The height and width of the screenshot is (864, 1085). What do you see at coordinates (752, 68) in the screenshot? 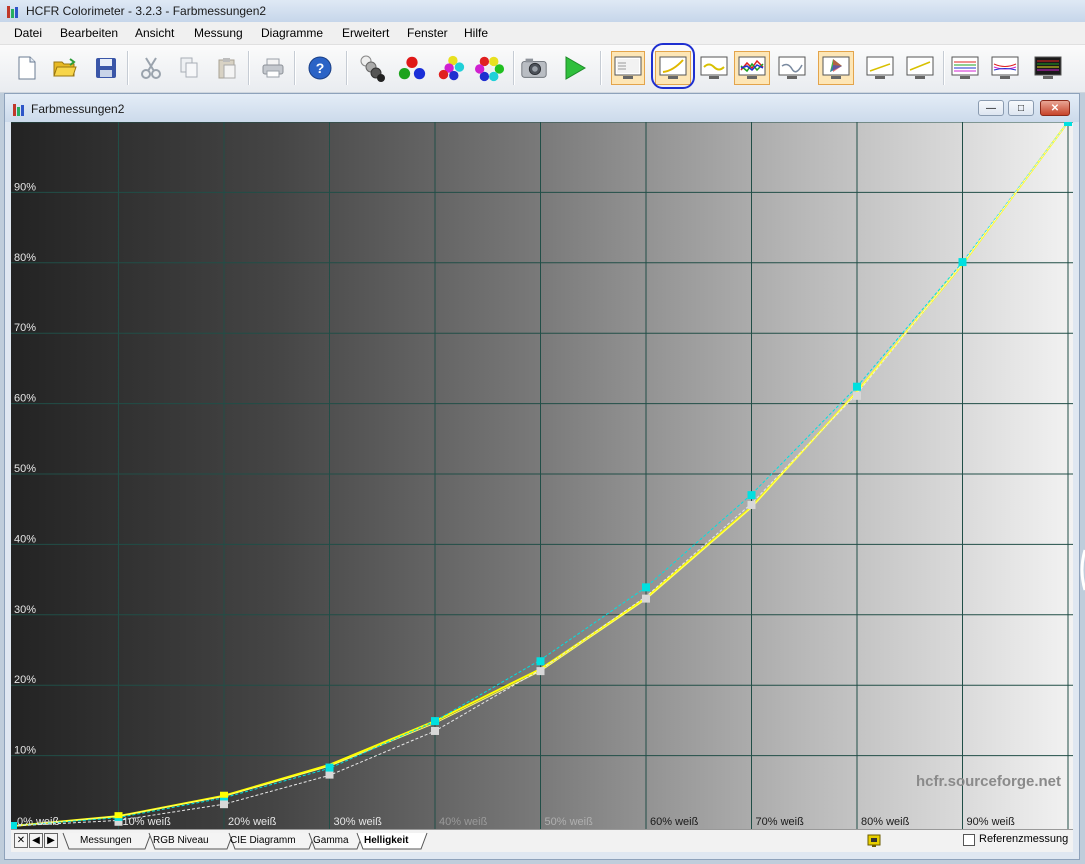
I see `view-rgb-levels-icon` at bounding box center [752, 68].